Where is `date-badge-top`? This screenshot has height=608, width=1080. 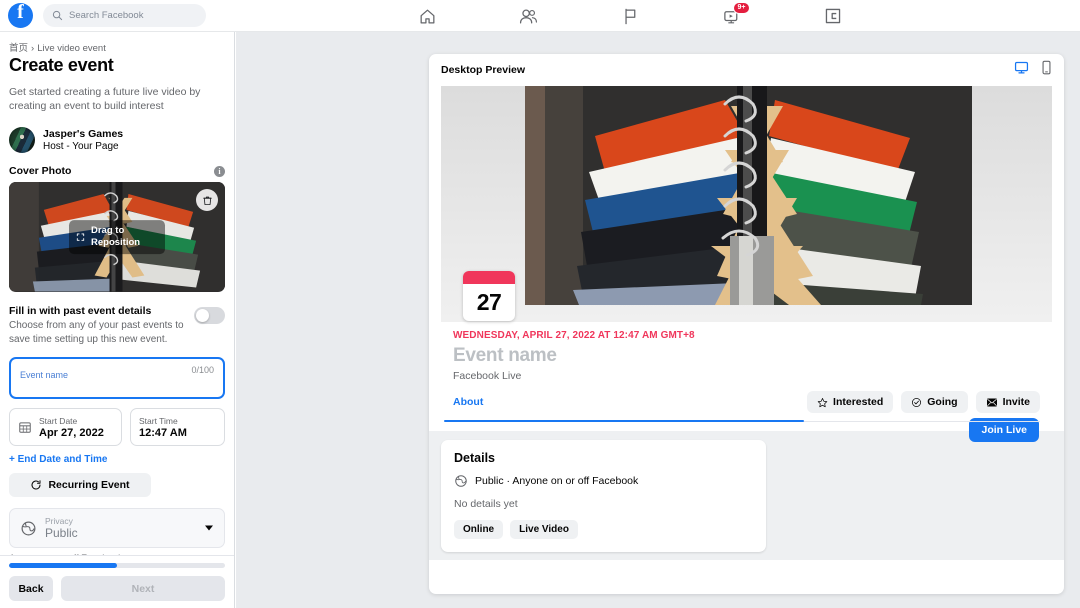
date-badge-top is located at coordinates (489, 277).